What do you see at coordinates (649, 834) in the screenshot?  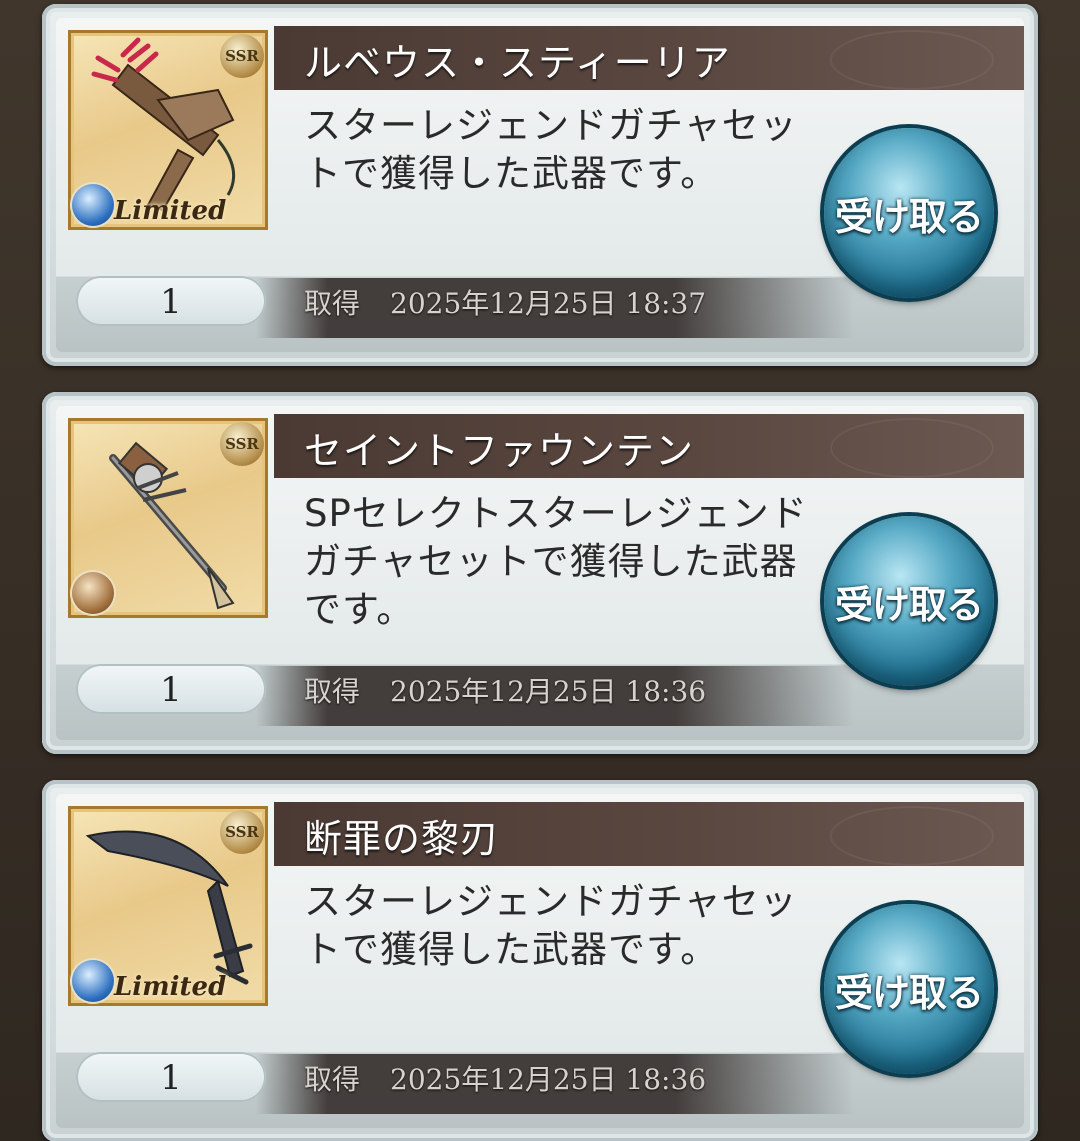 I see `item-title-bar: 断罪の黎刃` at bounding box center [649, 834].